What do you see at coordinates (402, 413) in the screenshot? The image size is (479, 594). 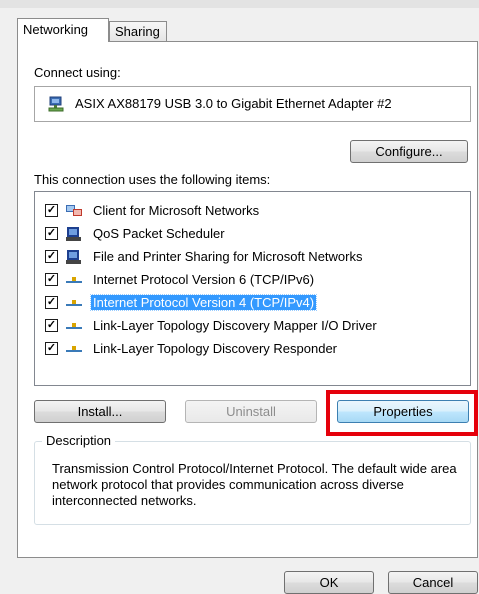 I see `highlight-box` at bounding box center [402, 413].